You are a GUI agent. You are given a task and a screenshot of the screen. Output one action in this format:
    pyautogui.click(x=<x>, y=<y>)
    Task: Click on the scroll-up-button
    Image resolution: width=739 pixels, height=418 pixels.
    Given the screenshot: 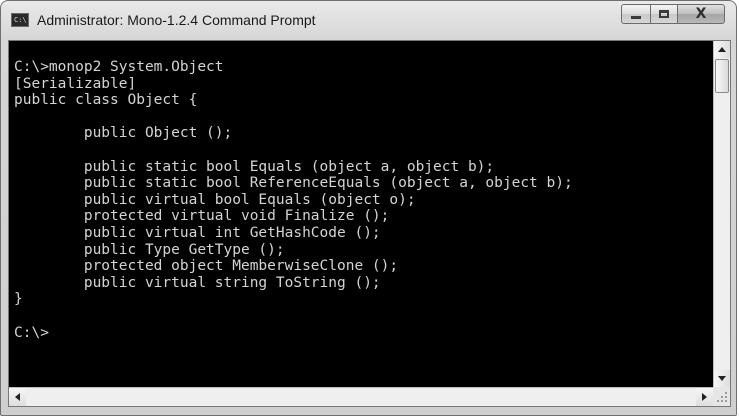 What is the action you would take?
    pyautogui.click(x=722, y=49)
    